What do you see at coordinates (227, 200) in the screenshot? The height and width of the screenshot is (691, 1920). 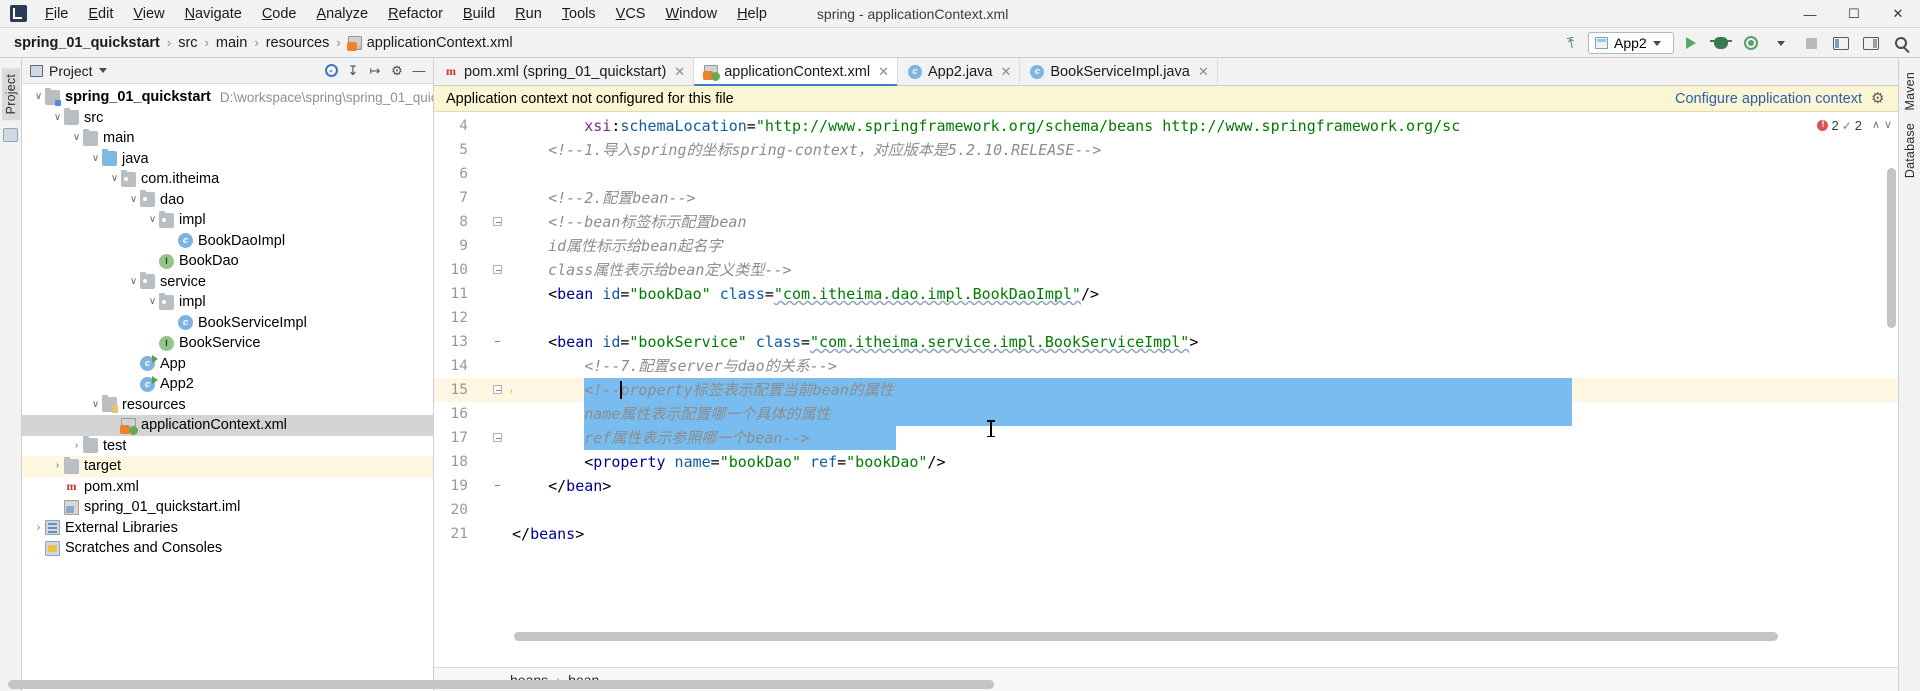 I see `tree-item-dao: ∨ dao` at bounding box center [227, 200].